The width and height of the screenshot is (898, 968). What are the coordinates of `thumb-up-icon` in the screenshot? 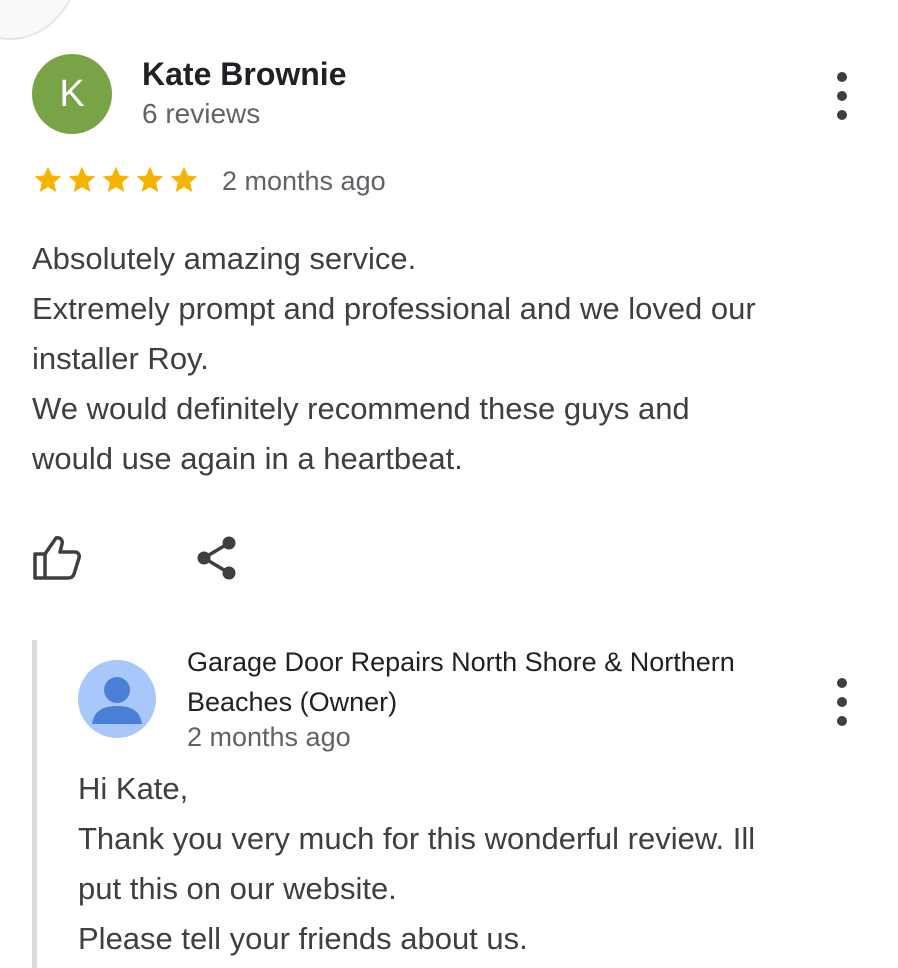 It's located at (57, 557).